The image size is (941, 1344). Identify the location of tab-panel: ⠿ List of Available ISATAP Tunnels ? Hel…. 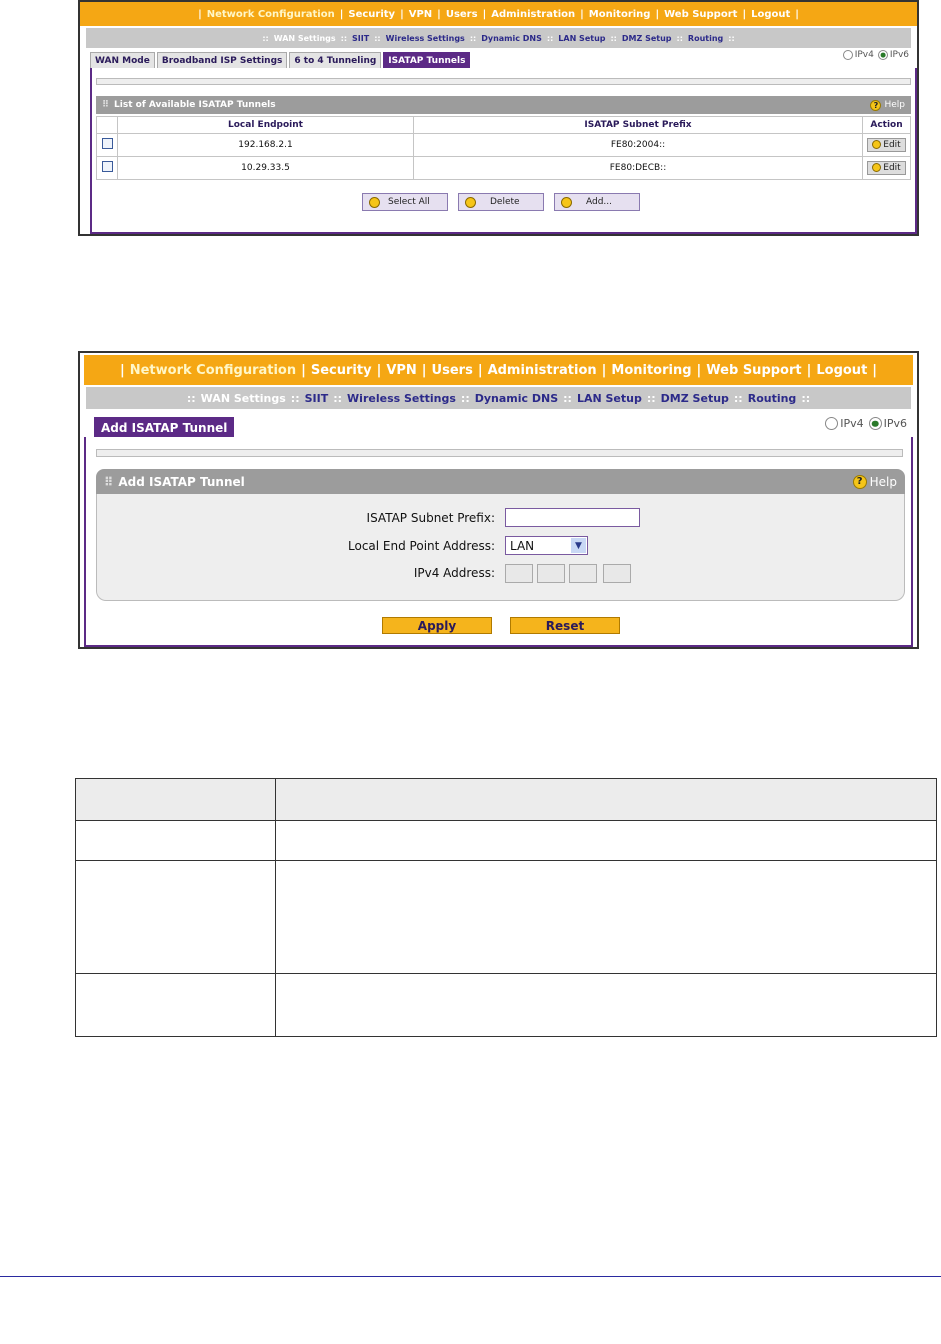
(503, 151).